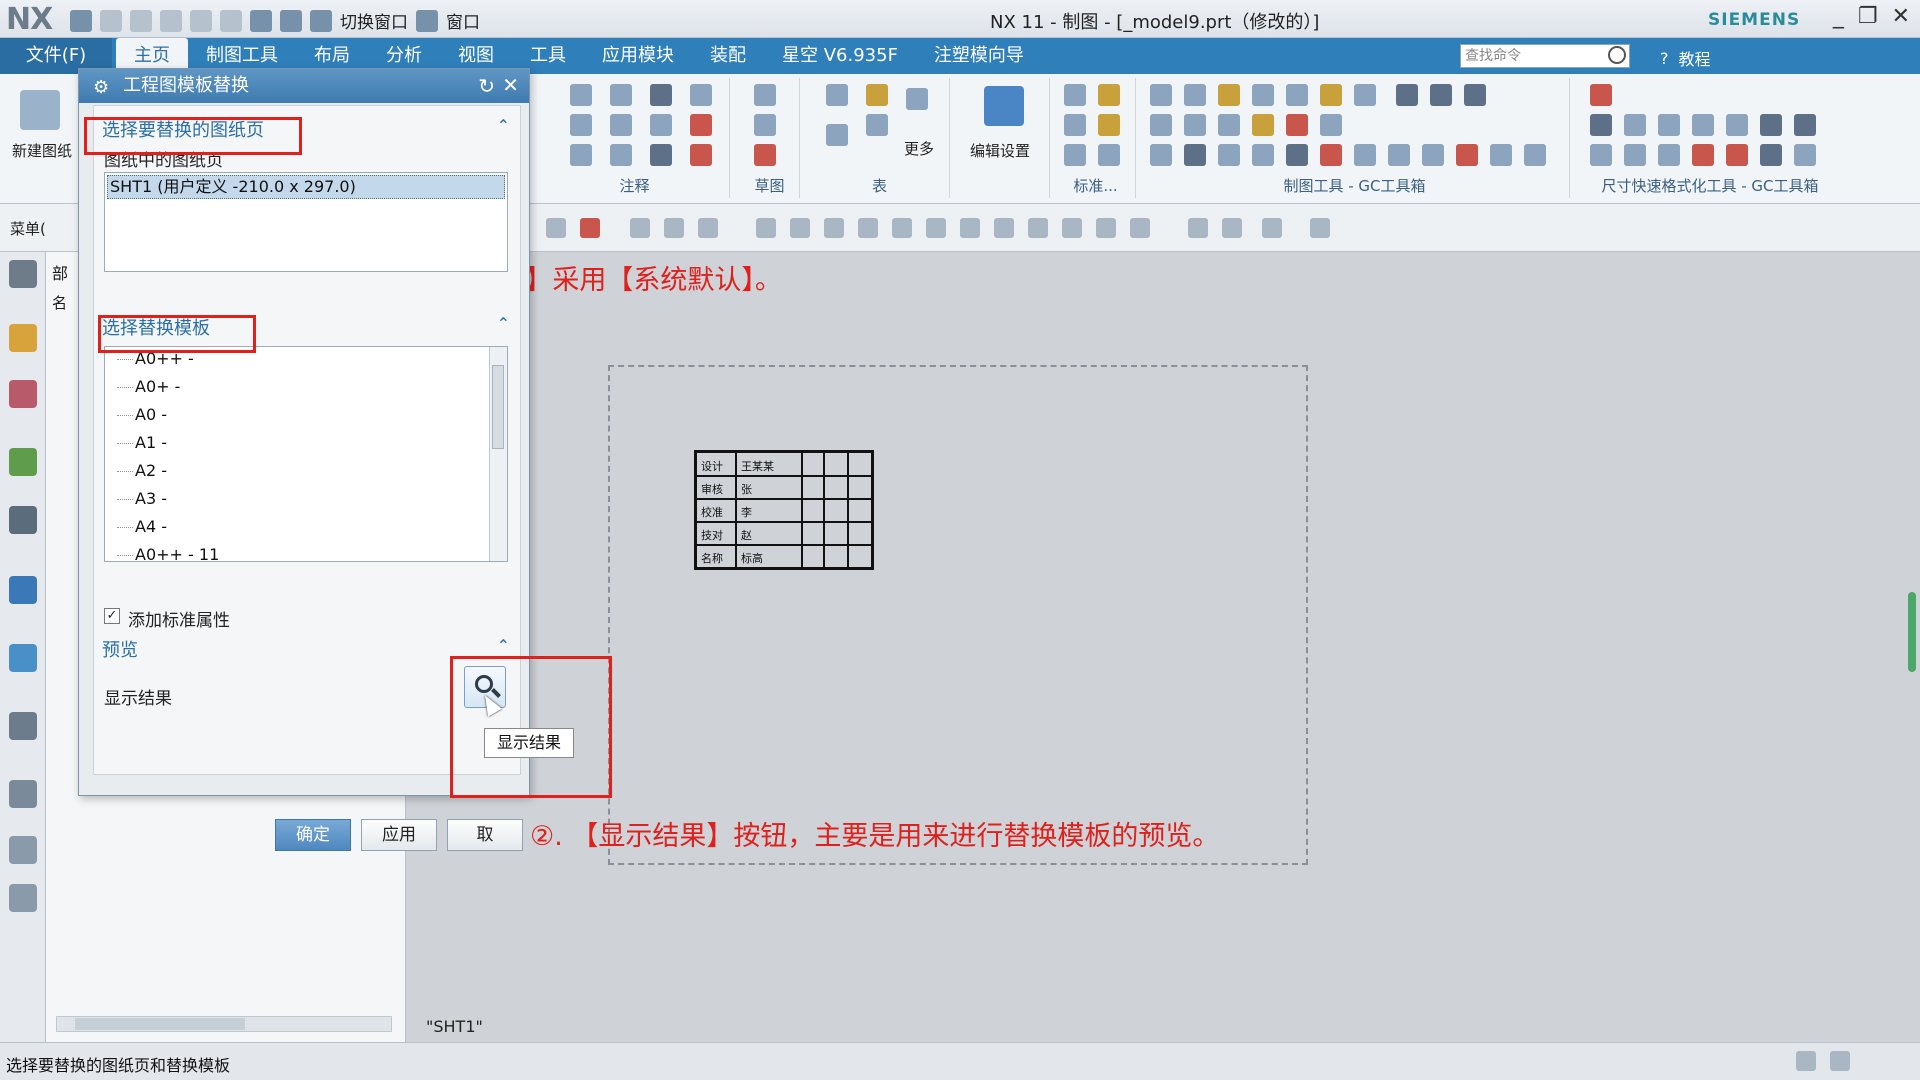  Describe the element at coordinates (321, 20) in the screenshot. I see `switch-window-icon` at that location.